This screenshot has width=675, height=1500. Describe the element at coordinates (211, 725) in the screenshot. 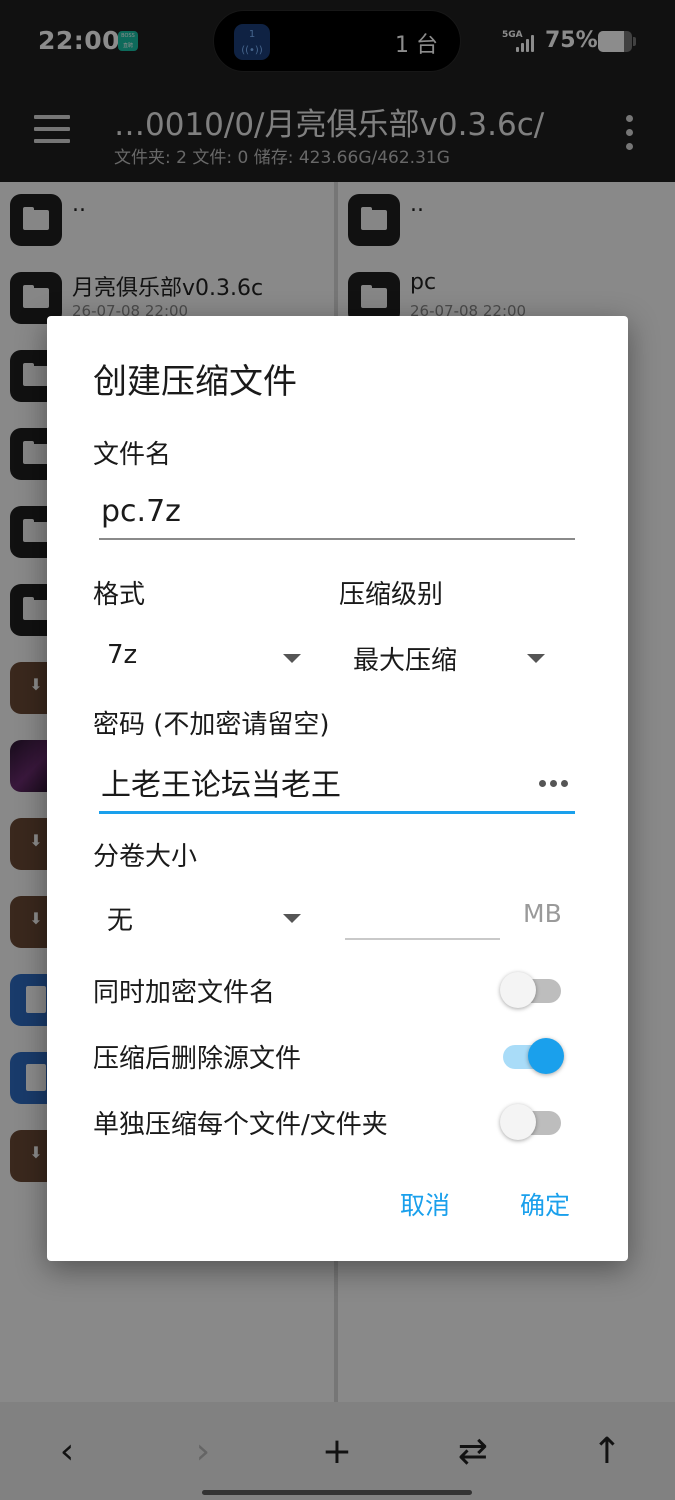

I see `password-label: 密码 (不加密请留空)` at that location.